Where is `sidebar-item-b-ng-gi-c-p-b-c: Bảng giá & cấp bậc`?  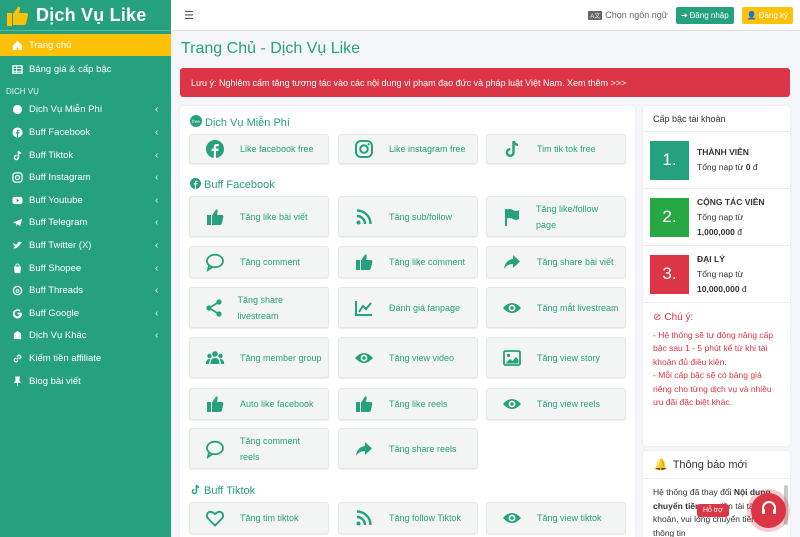 sidebar-item-b-ng-gi-c-p-b-c: Bảng giá & cấp bậc is located at coordinates (85, 69).